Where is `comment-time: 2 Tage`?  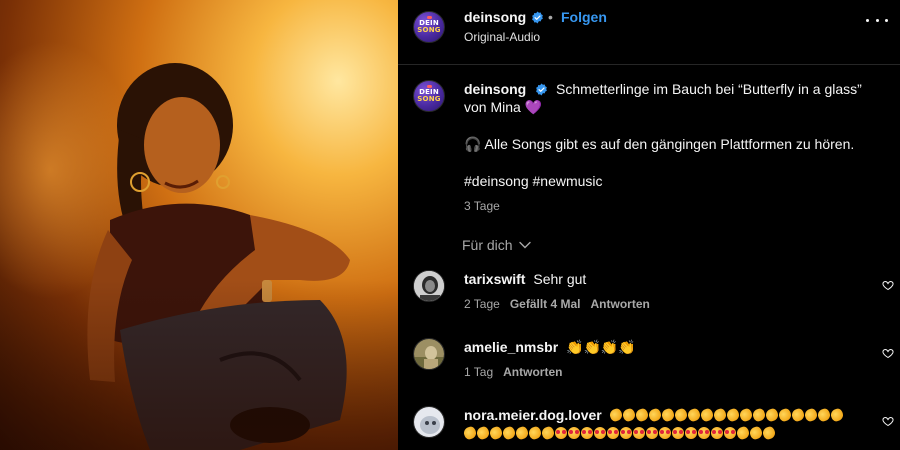 comment-time: 2 Tage is located at coordinates (482, 304).